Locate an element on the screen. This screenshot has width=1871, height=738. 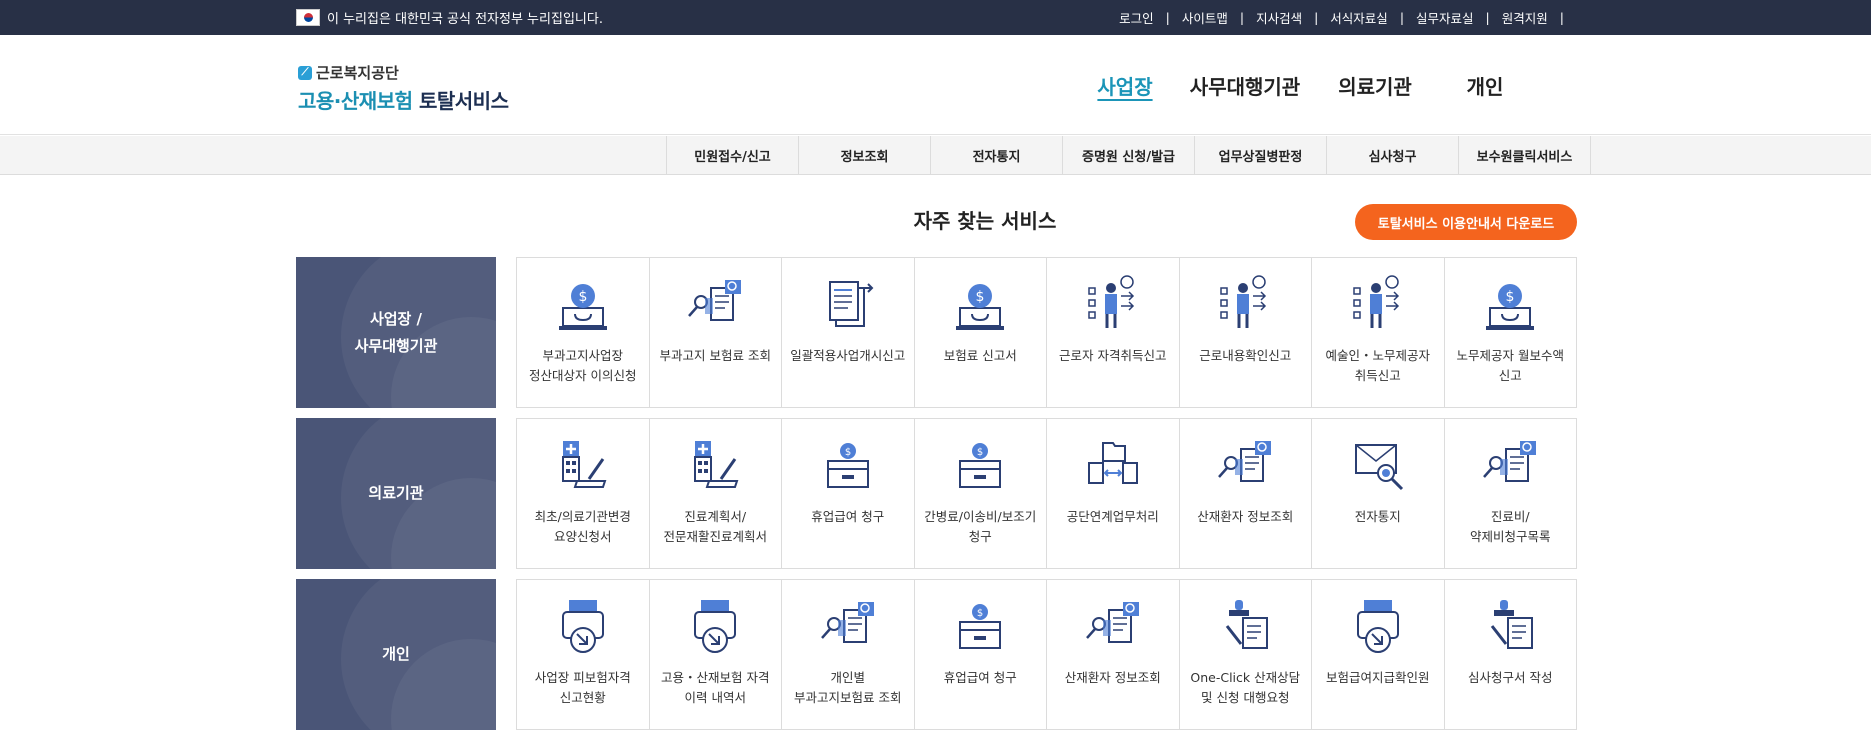
service-tile: 근로내용확인신고 is located at coordinates (1246, 332).